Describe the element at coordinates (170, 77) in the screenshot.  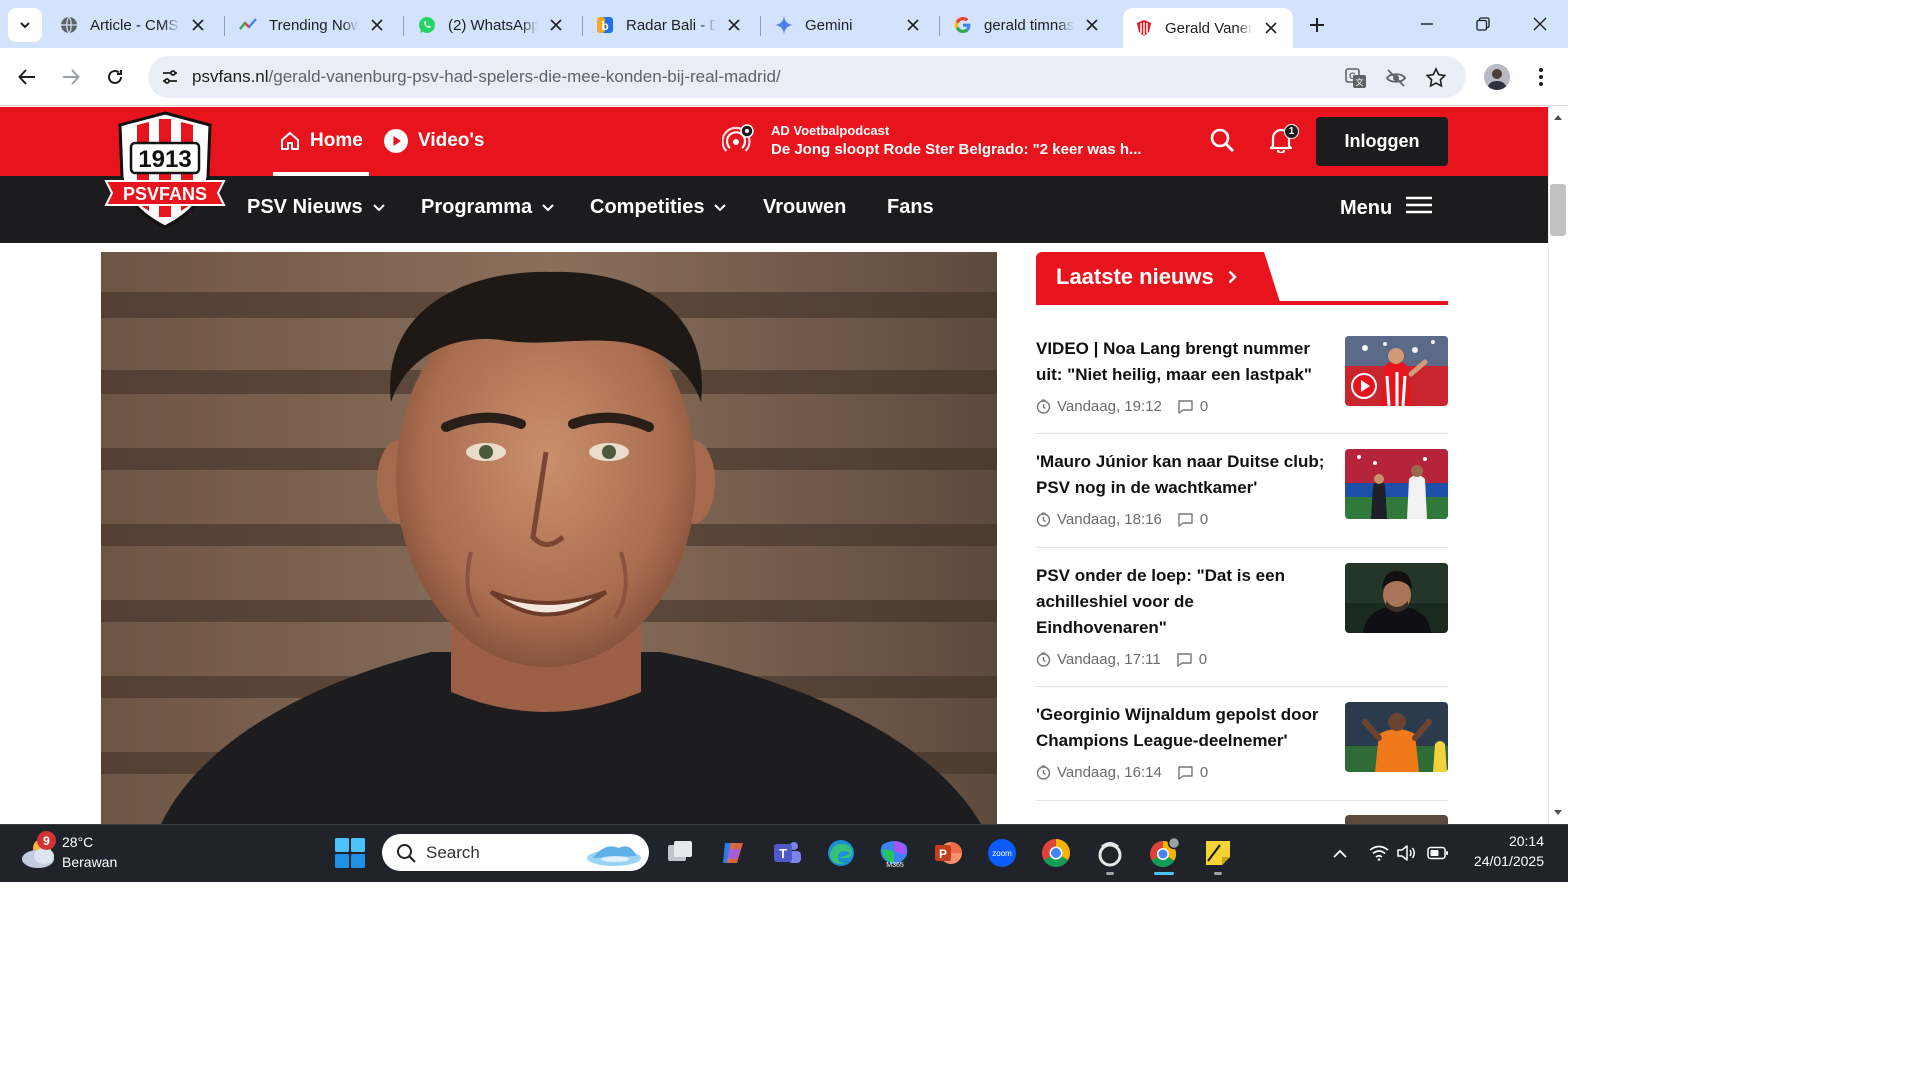
I see `site-info-icon` at that location.